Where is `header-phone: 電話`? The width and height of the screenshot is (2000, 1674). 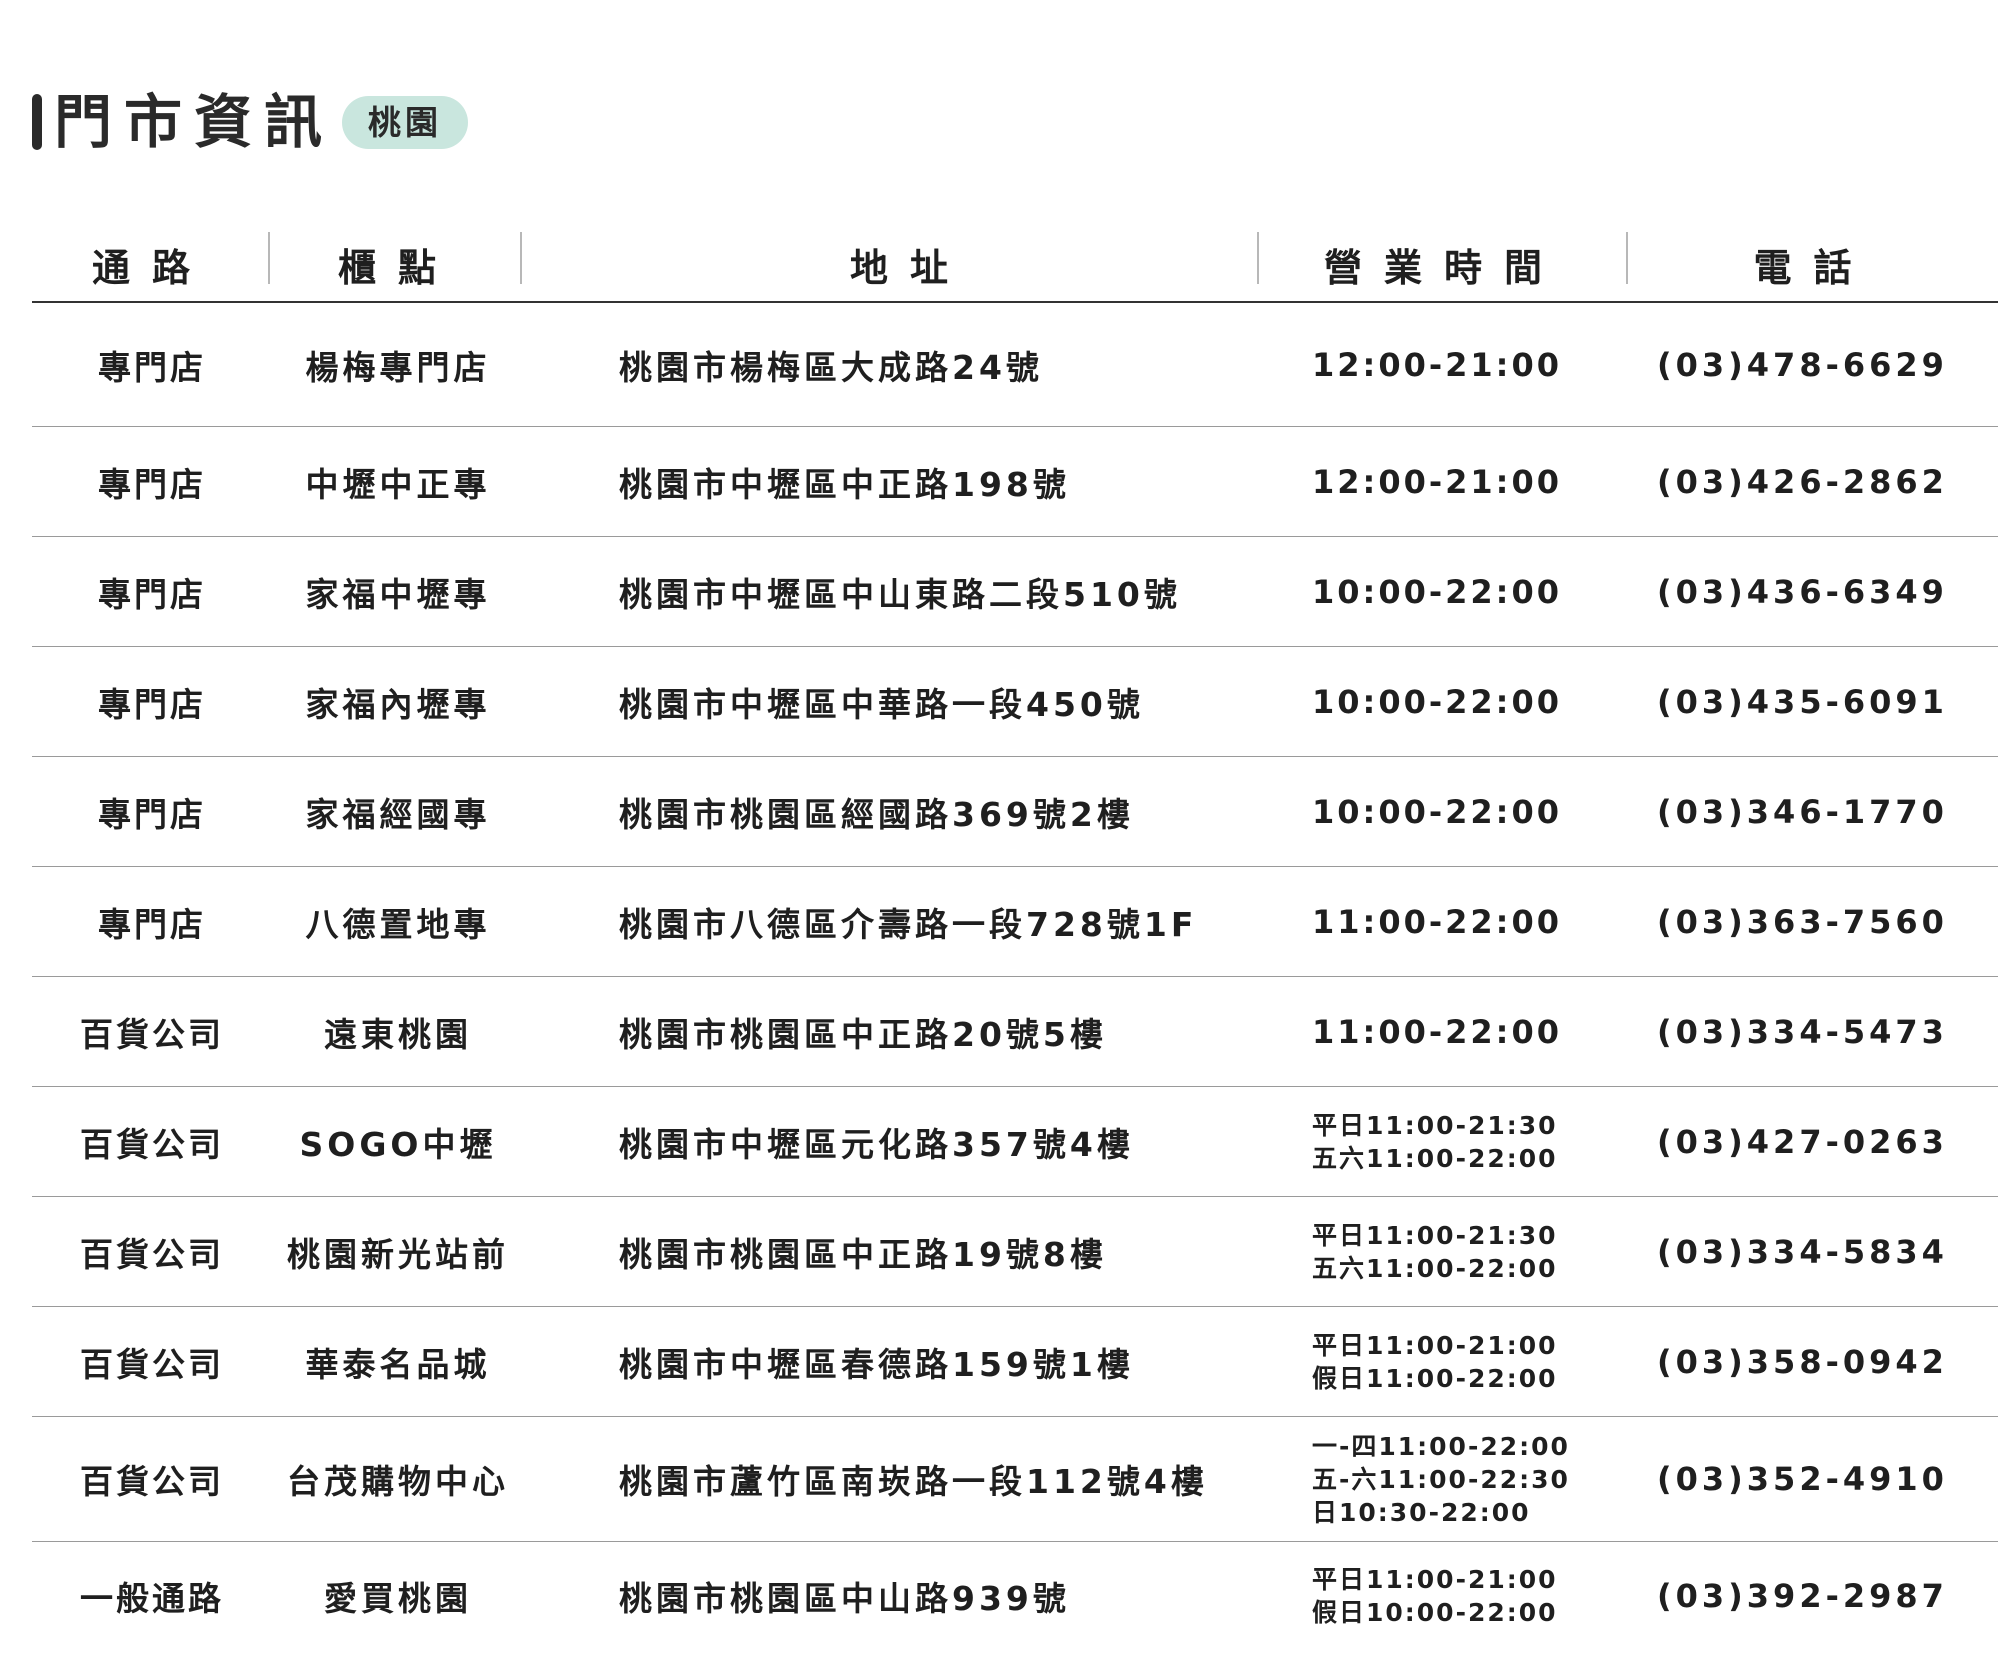
header-phone: 電話 is located at coordinates (1813, 268).